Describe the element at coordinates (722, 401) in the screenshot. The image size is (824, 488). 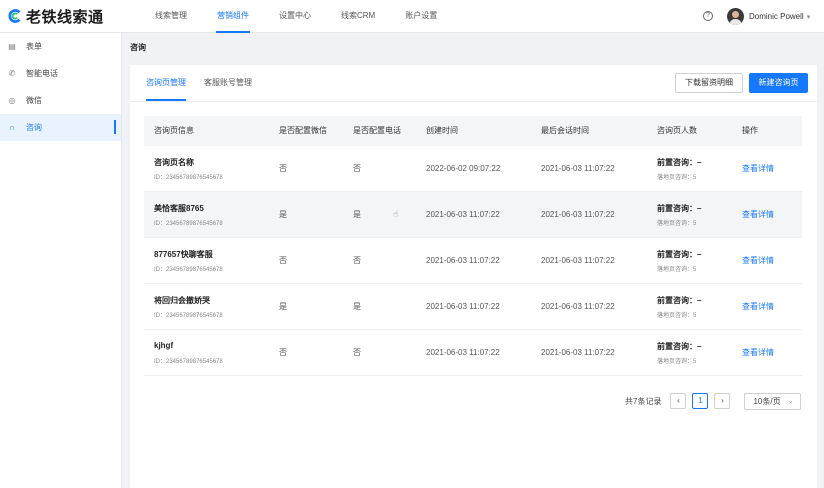
I see `next-page-button: ›` at that location.